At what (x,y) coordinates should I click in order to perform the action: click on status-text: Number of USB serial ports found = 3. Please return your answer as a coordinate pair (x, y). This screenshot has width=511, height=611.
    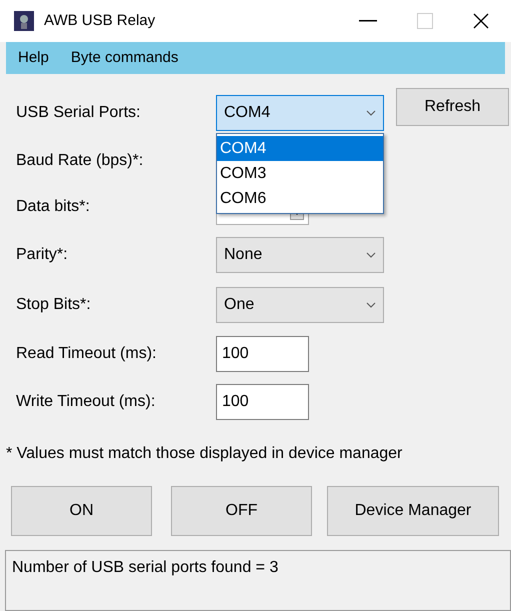
    Looking at the image, I should click on (145, 567).